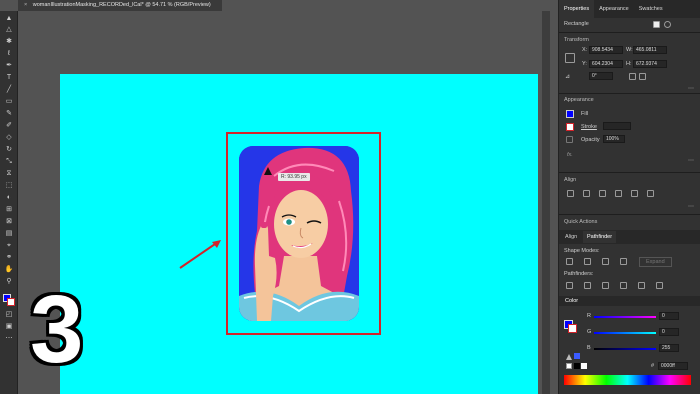  What do you see at coordinates (590, 140) in the screenshot?
I see `opacity-label: Opacity` at bounding box center [590, 140].